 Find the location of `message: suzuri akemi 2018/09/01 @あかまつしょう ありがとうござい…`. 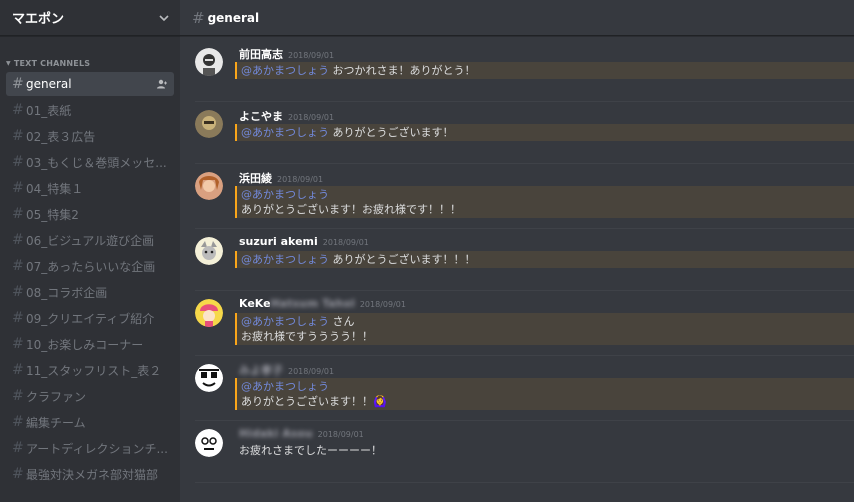

message: suzuri akemi 2018/09/01 @あかまつしょう ありがとうござい… is located at coordinates (524, 260).